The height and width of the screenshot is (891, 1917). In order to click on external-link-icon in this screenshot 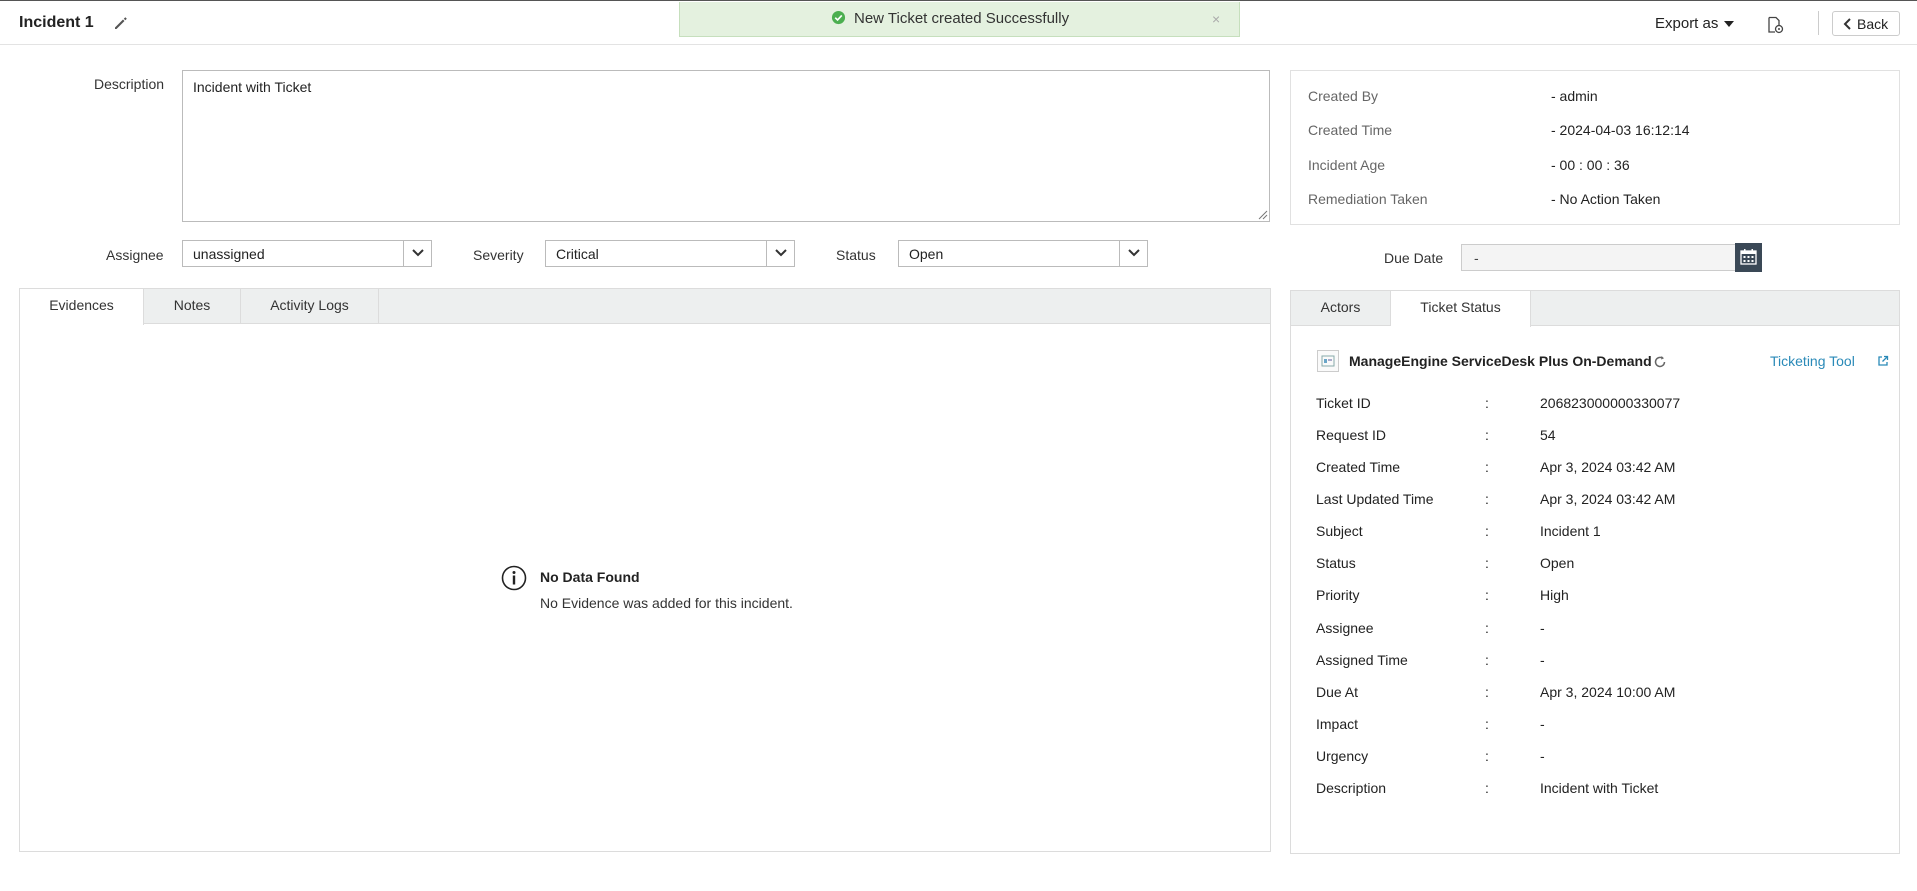, I will do `click(1883, 361)`.